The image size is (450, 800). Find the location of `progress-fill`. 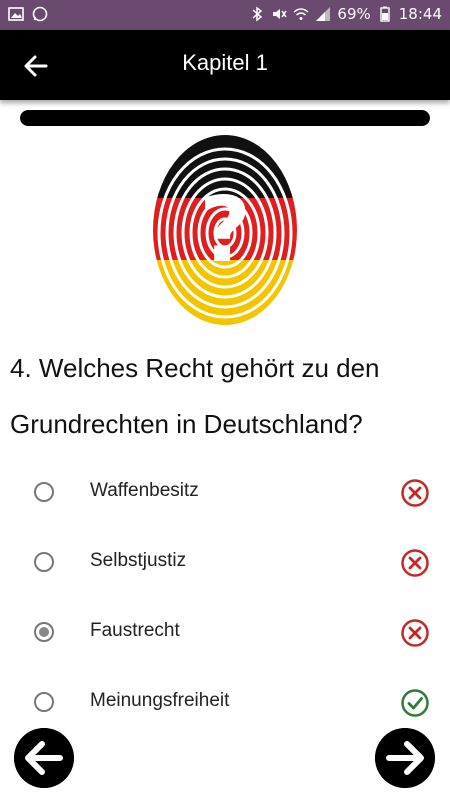

progress-fill is located at coordinates (225, 118).